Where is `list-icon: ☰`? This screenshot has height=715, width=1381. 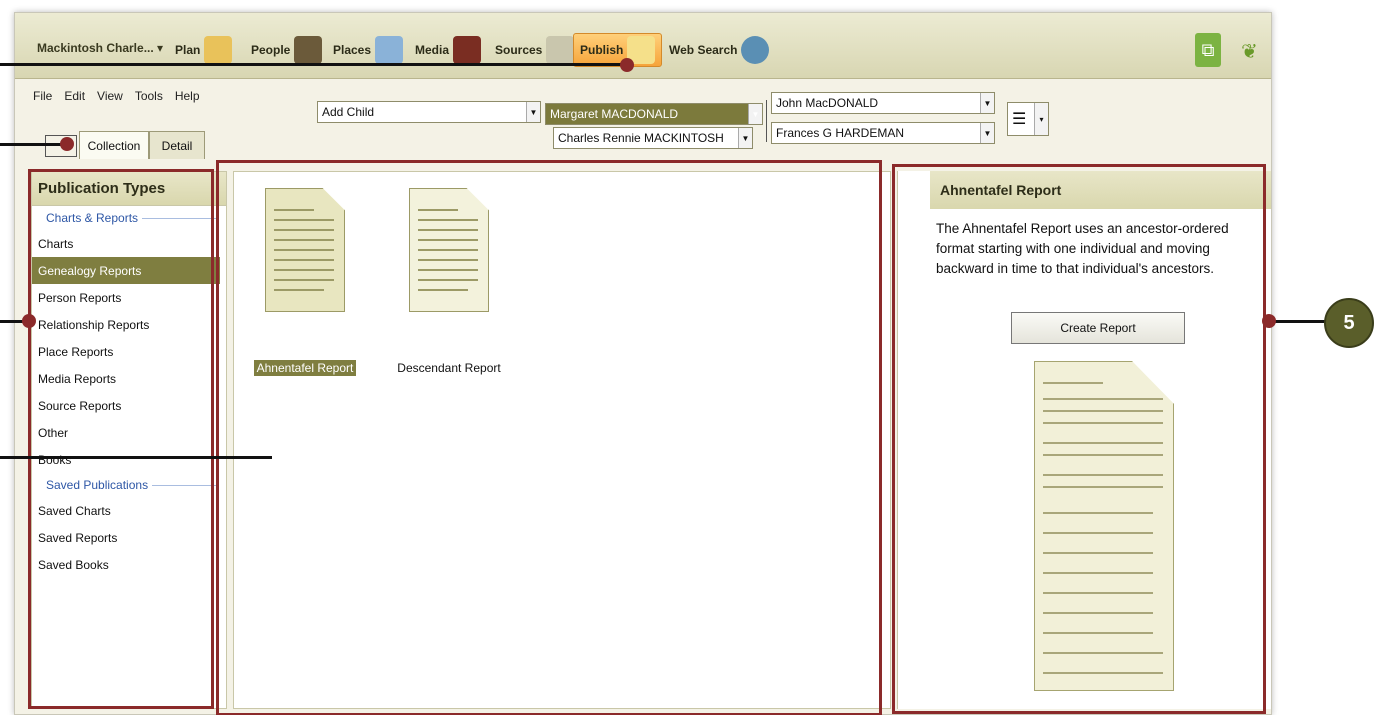
list-icon: ☰ is located at coordinates (1019, 119).